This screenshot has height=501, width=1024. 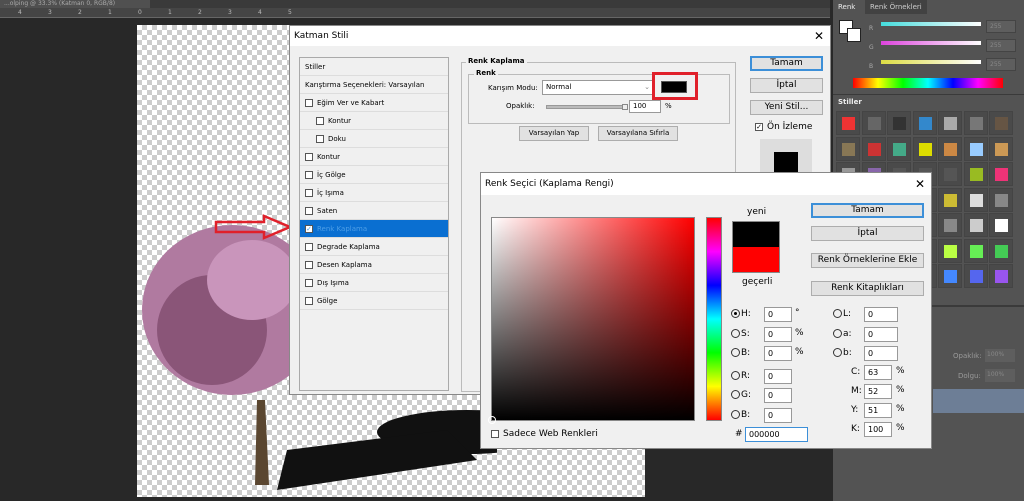 I want to click on hue-slider, so click(x=714, y=319).